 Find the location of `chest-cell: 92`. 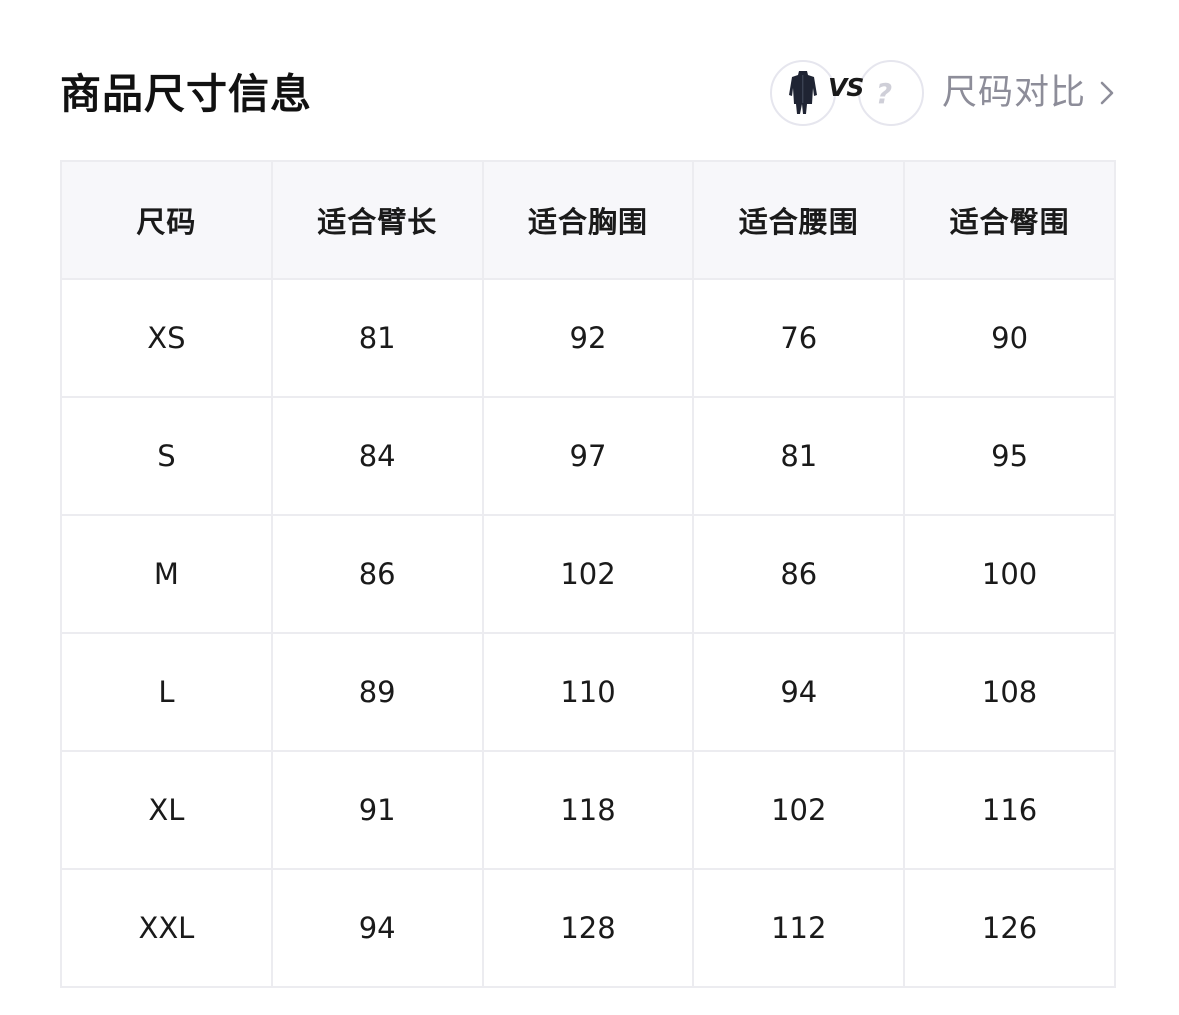

chest-cell: 92 is located at coordinates (588, 338).